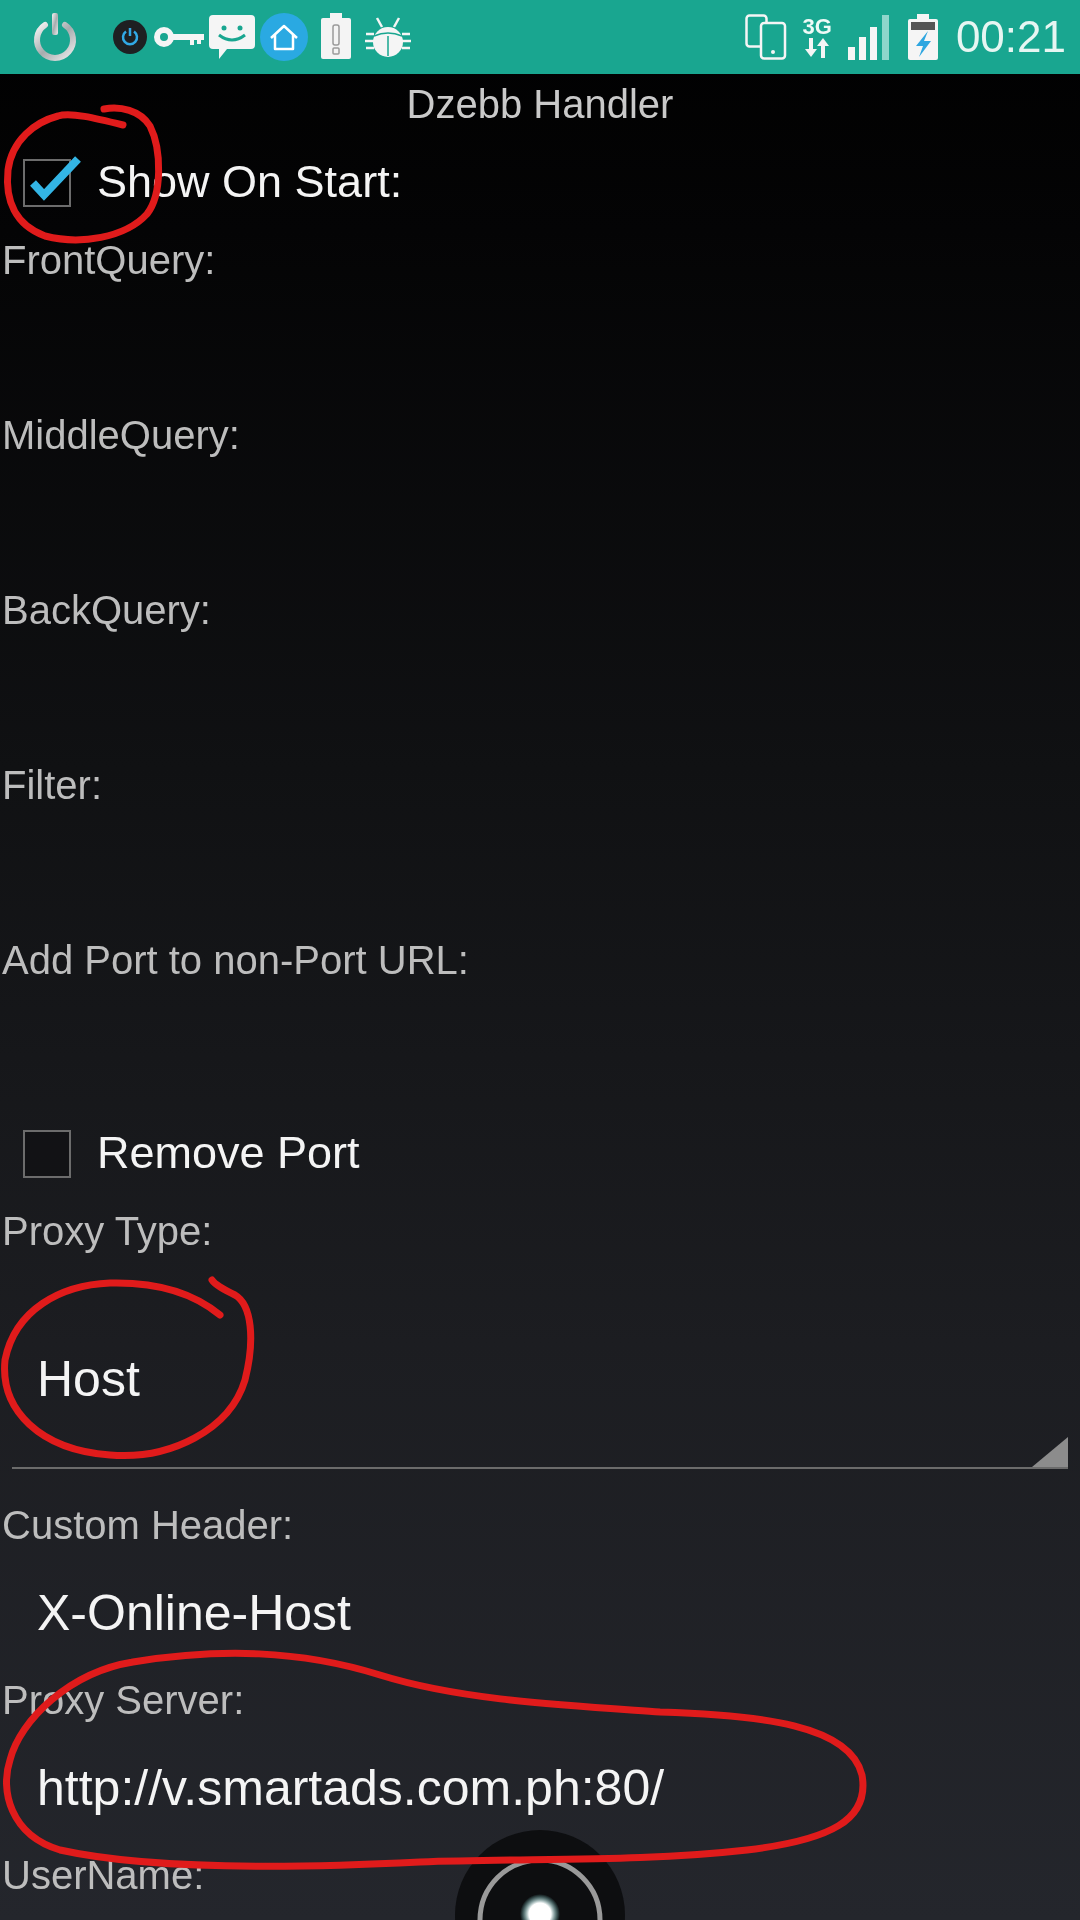  What do you see at coordinates (817, 48) in the screenshot?
I see `data-arrows-icon` at bounding box center [817, 48].